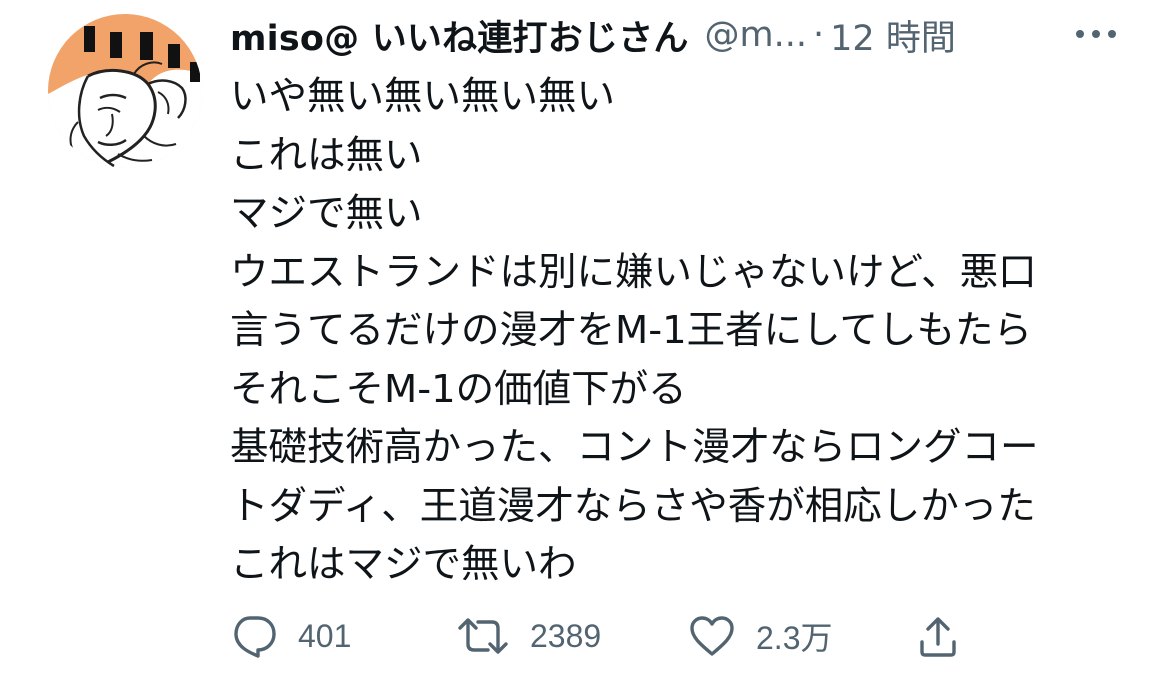 The height and width of the screenshot is (685, 1170). I want to click on tweet-text-line: 基礎技術高かった、コント漫才ならロングコー, so click(634, 447).